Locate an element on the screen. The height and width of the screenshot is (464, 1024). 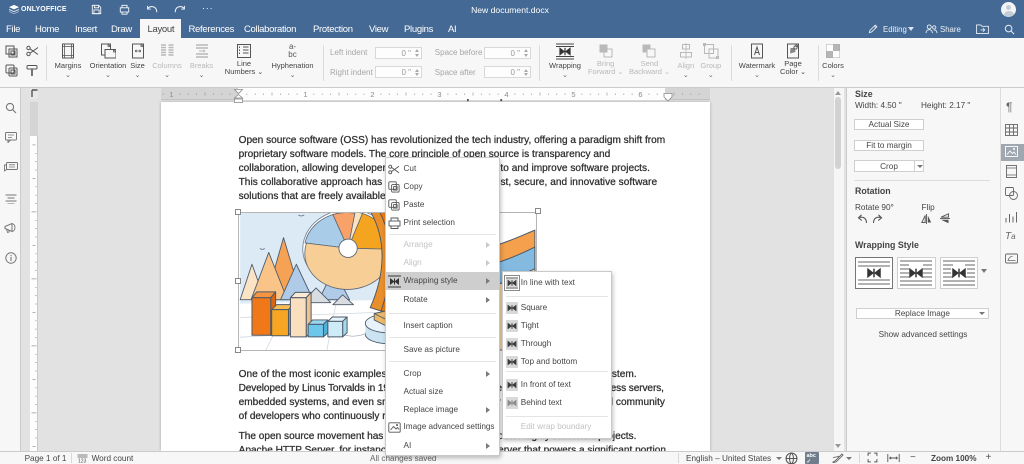
svg-text: 4 is located at coordinates (506, 94).